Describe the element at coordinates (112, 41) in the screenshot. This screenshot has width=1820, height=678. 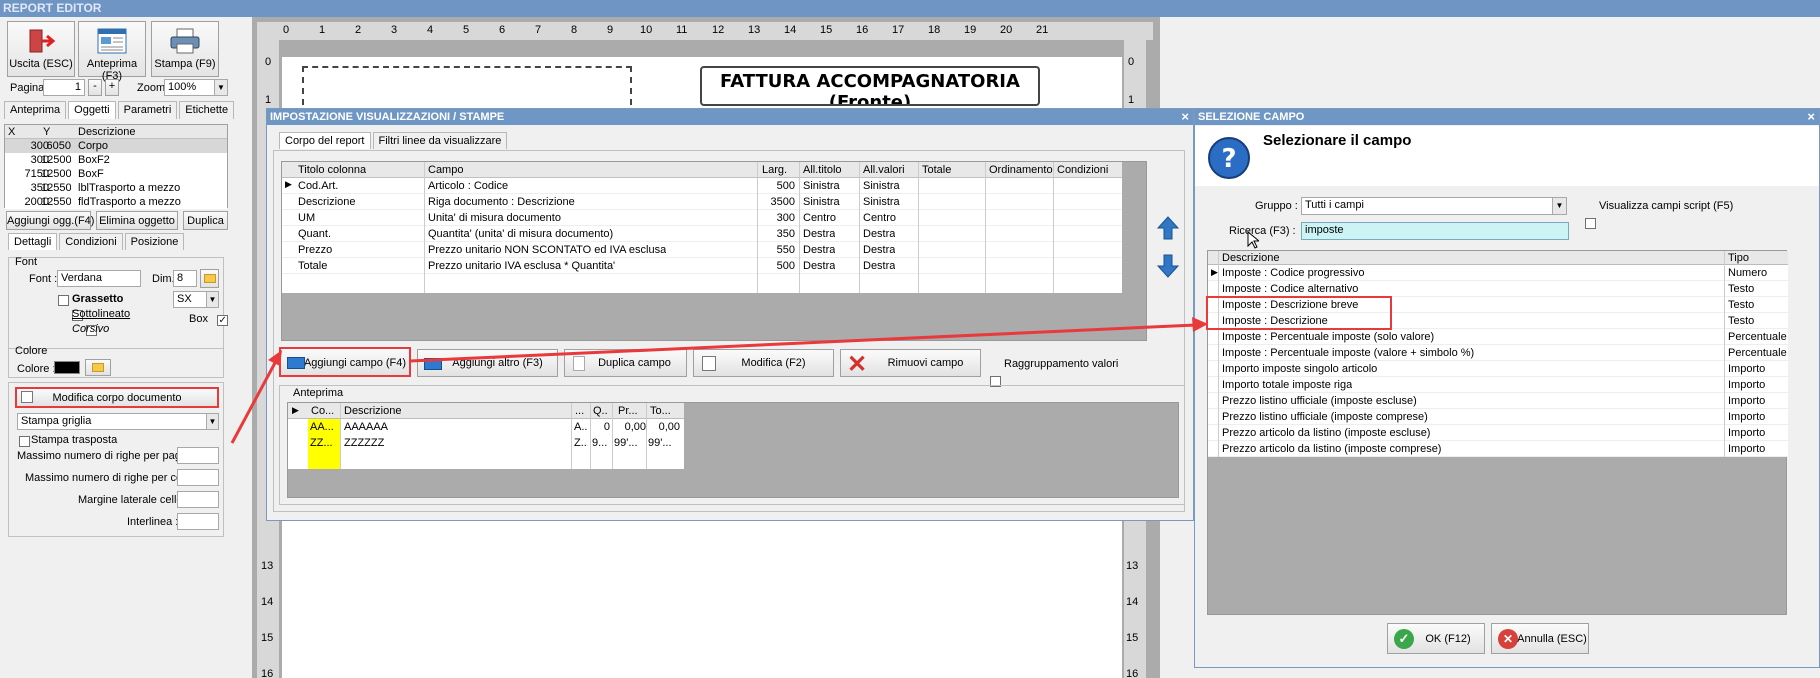
I see `preview-icon` at that location.